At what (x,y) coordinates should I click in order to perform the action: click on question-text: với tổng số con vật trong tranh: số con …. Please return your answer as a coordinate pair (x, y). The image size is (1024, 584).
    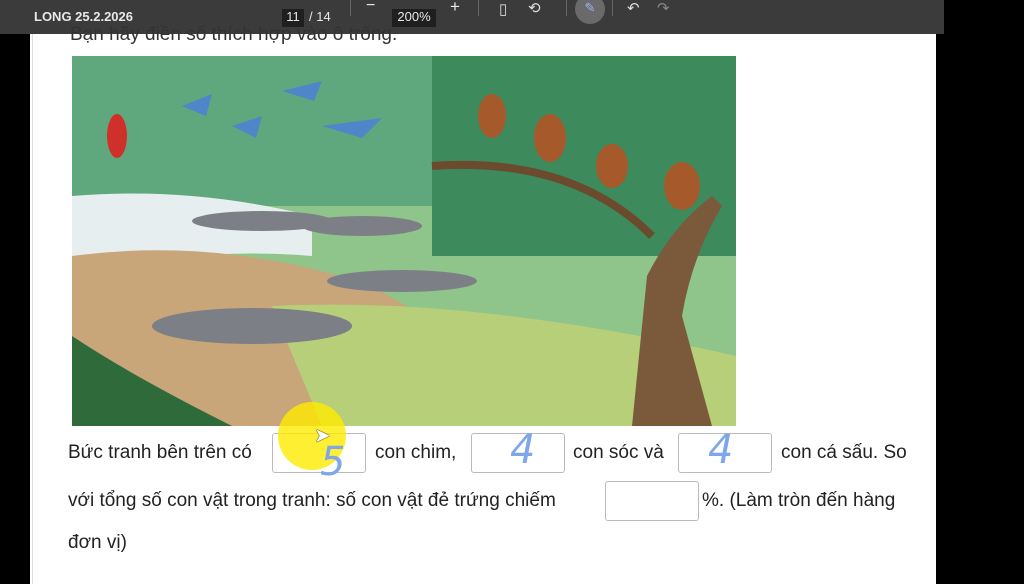
    Looking at the image, I should click on (312, 500).